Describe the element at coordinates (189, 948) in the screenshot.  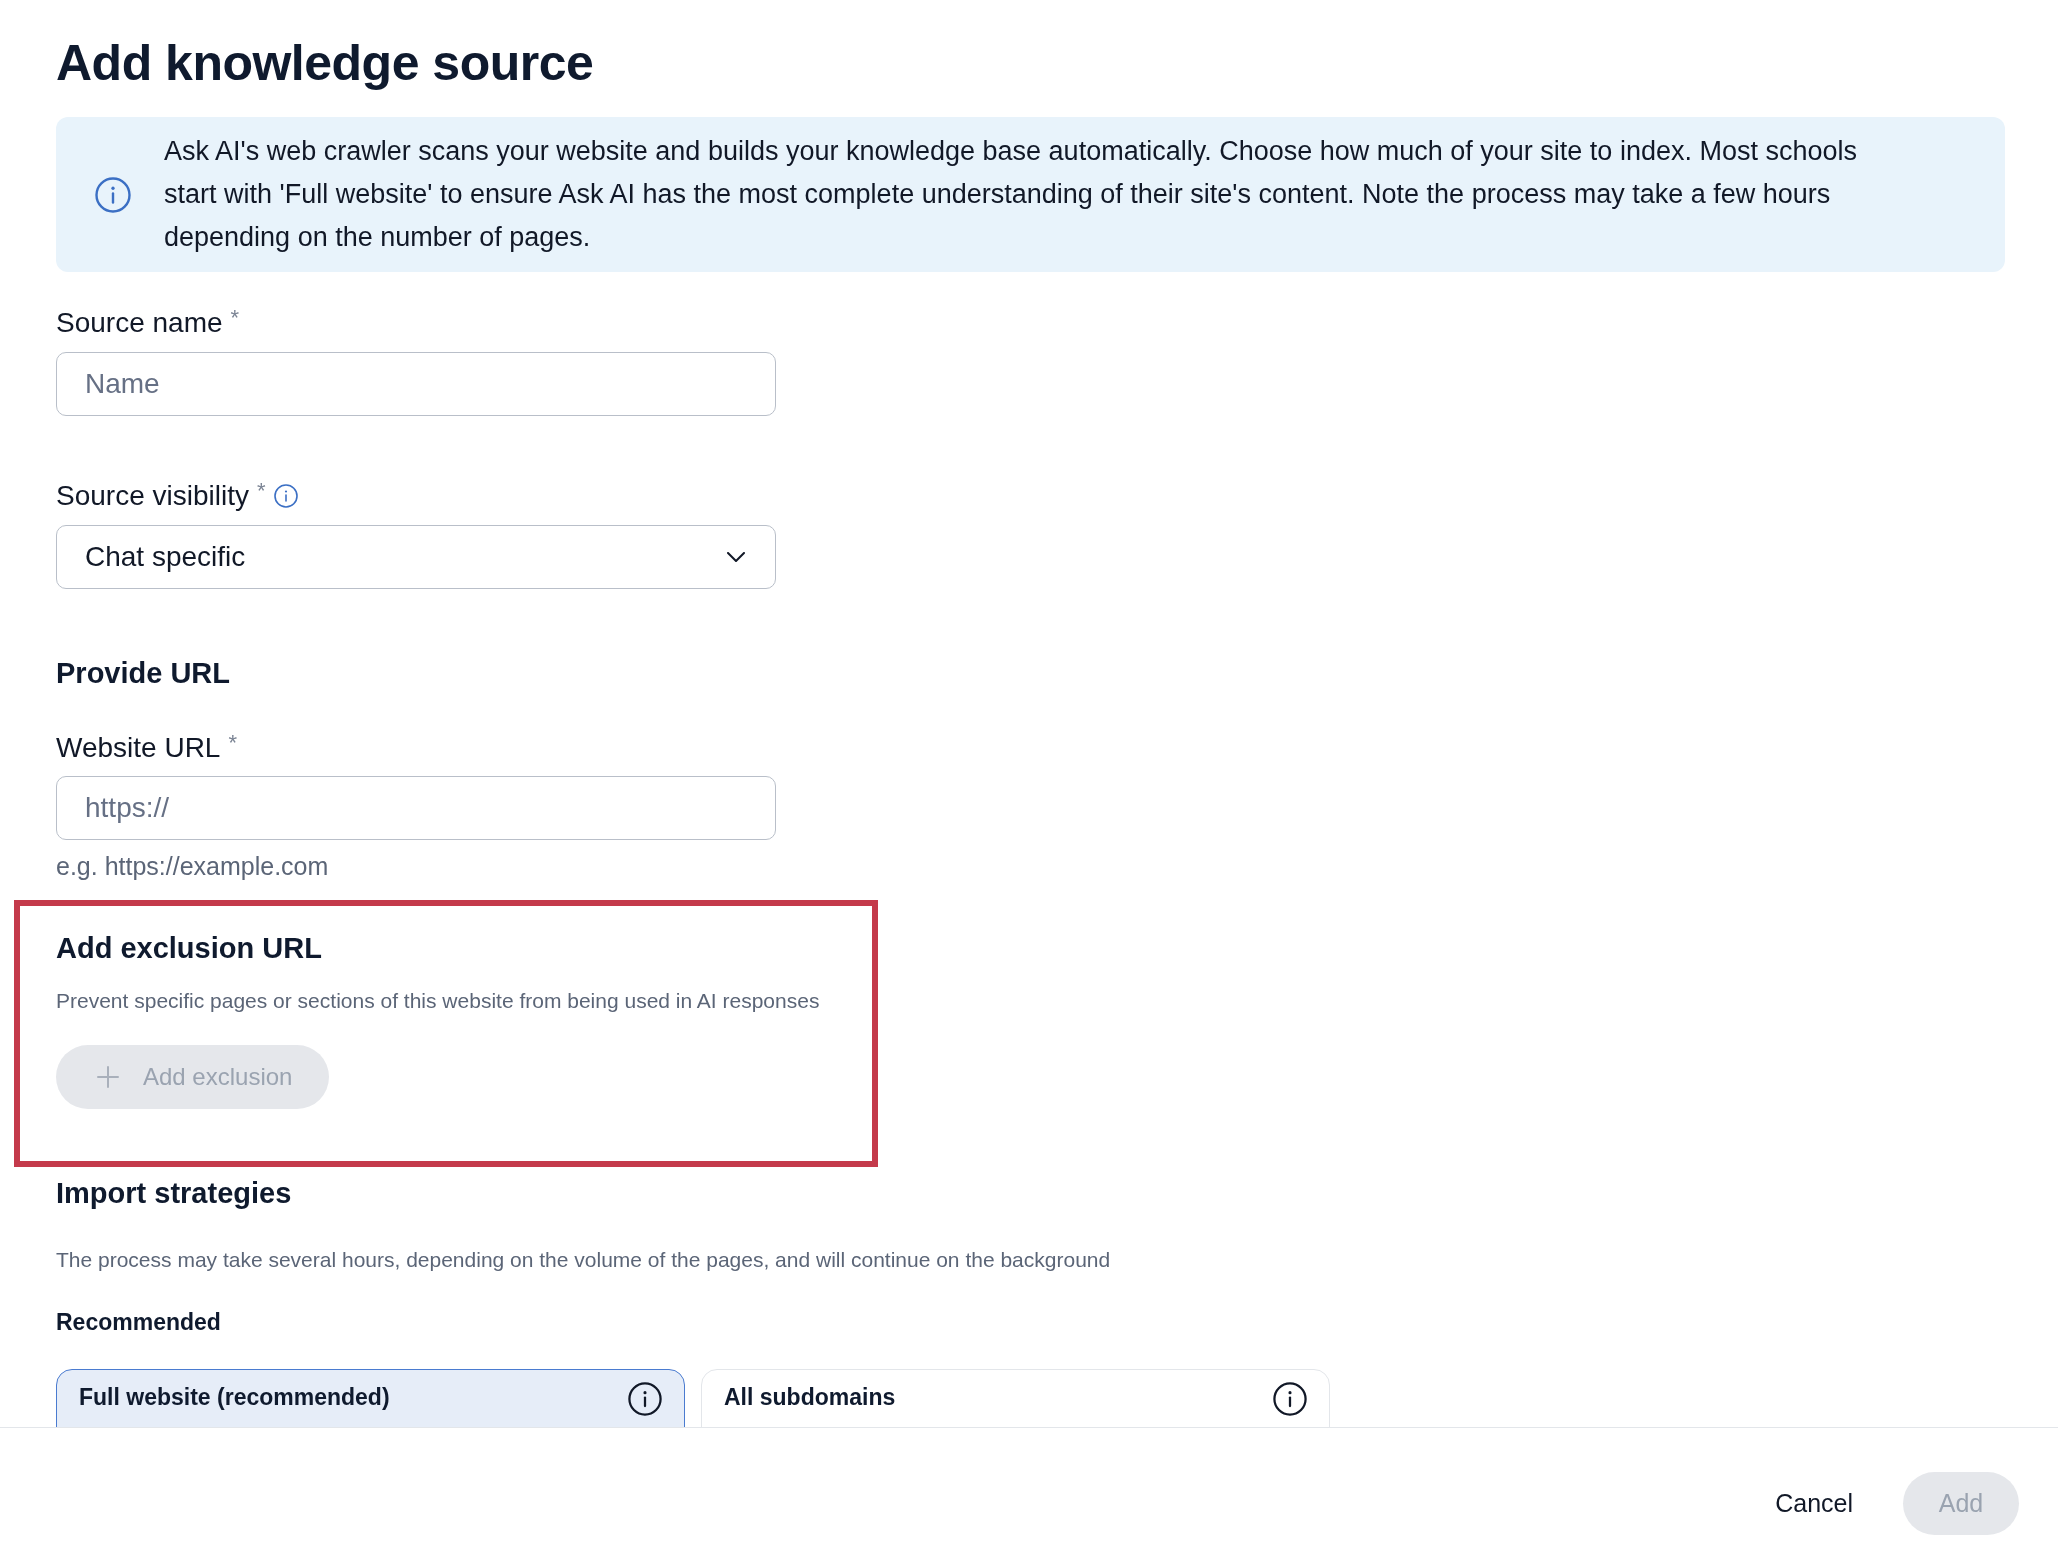
I see `section-heading: Add exclusion URL` at that location.